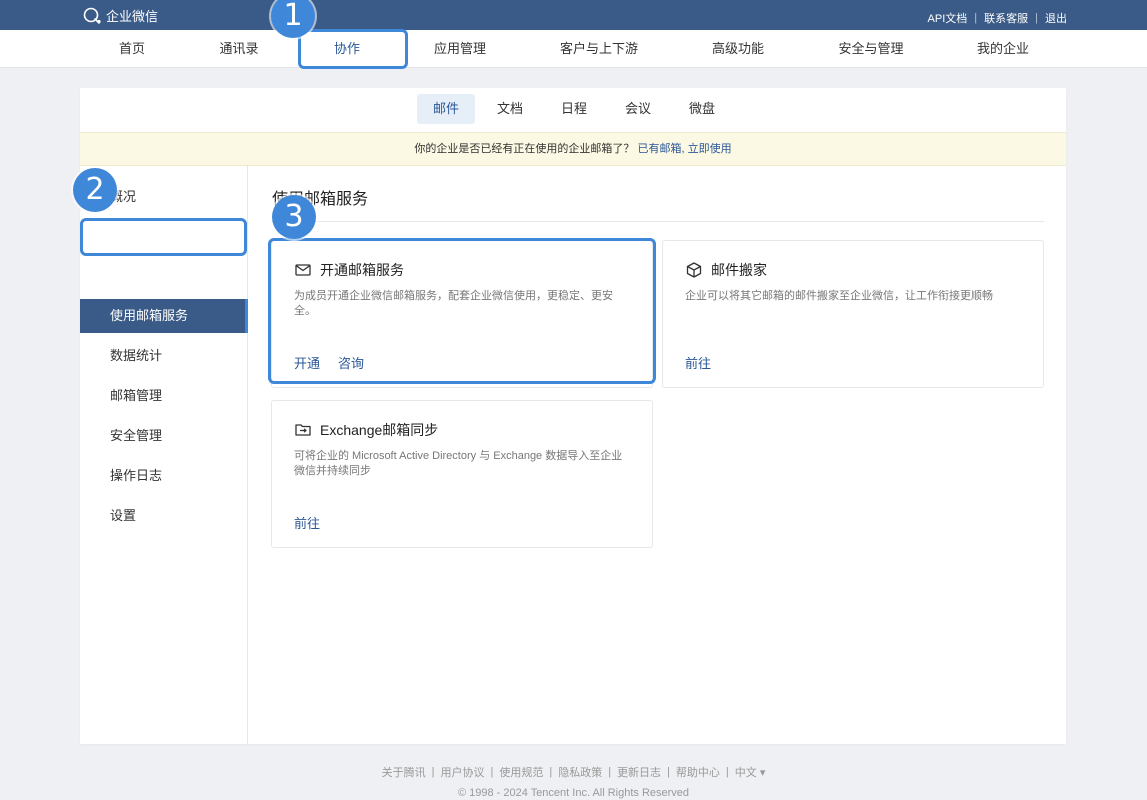 The height and width of the screenshot is (800, 1147). I want to click on sidebar-item-use-mail-service: 使用邮箱服务, so click(164, 316).